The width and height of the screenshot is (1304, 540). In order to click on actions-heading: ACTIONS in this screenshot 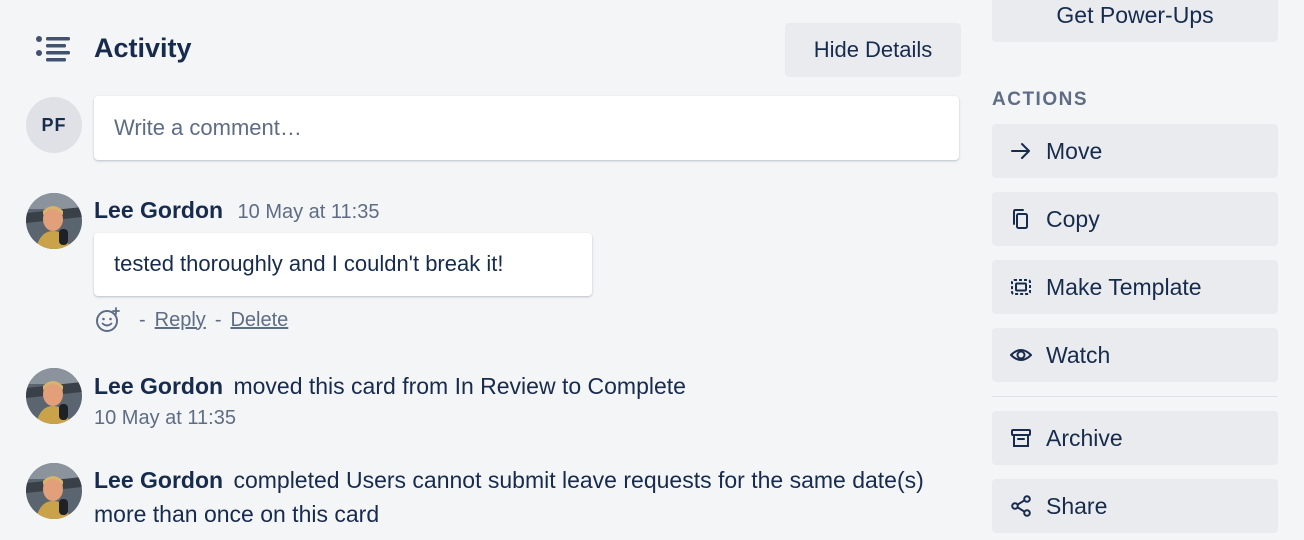, I will do `click(1040, 99)`.